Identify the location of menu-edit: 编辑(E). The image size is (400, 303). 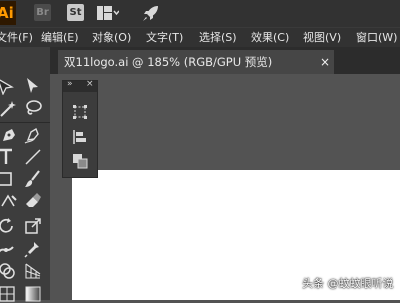
(60, 38).